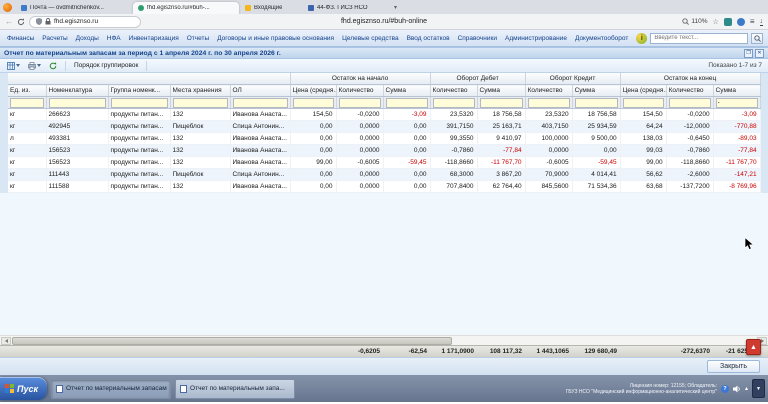  Describe the element at coordinates (395, 7) in the screenshot. I see `tab-list-chevron-icon: ▾` at that location.